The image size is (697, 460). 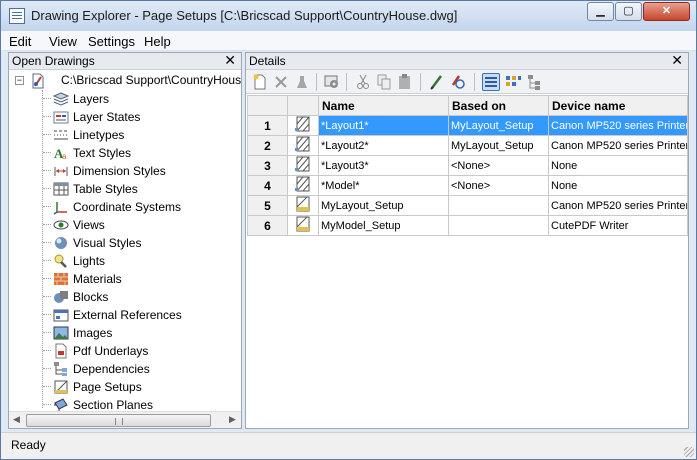 I want to click on print-setup-icon, so click(x=458, y=82).